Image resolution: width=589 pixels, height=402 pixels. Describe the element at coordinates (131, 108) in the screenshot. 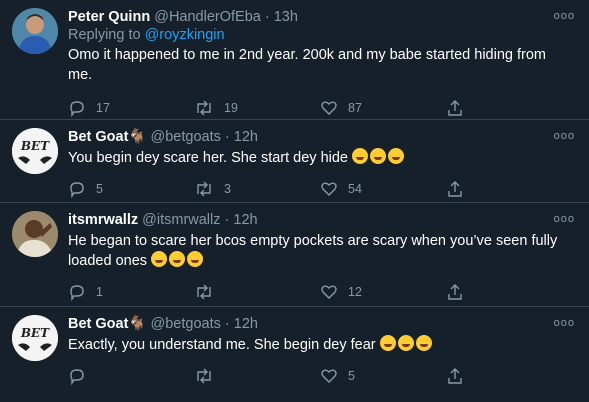

I see `reply-button: 17` at that location.